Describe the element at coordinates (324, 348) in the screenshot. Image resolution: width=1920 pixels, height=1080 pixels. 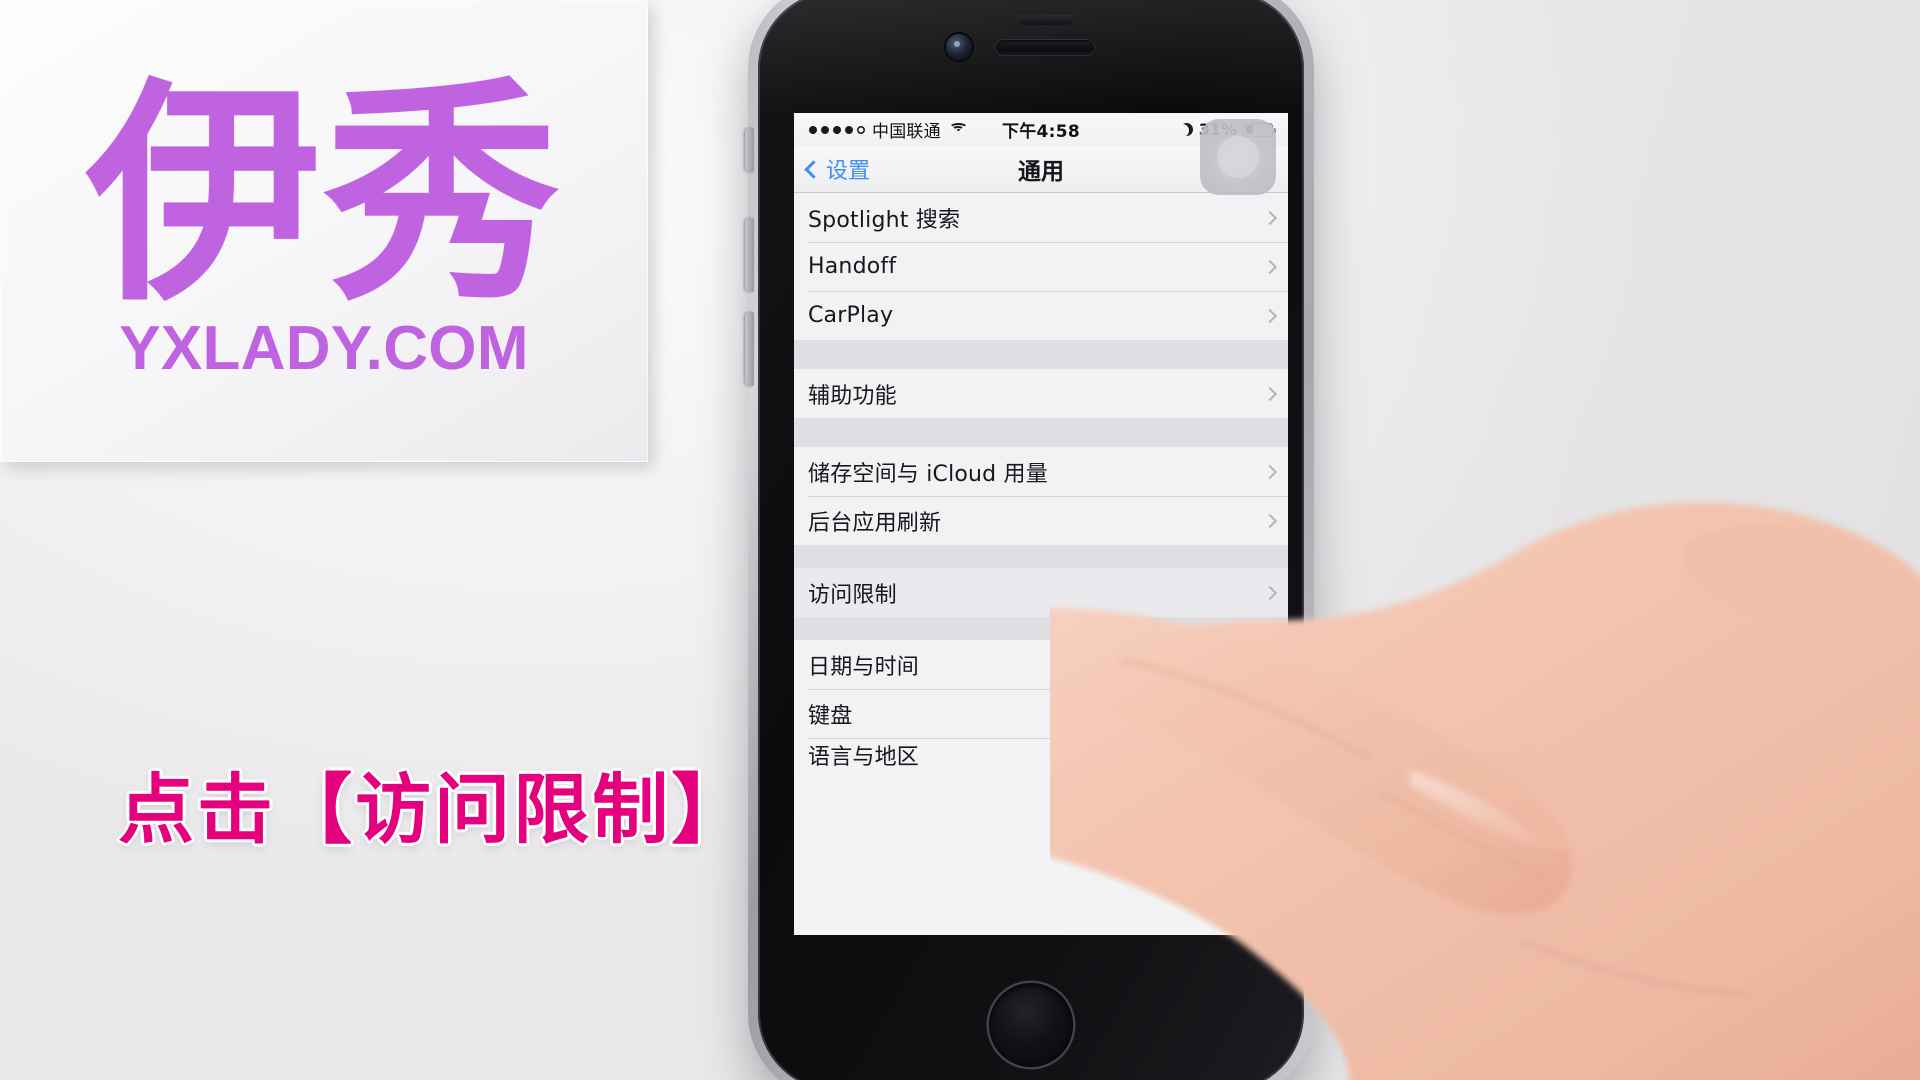
I see `yxlady-domain-text: YXLADY.COM` at that location.